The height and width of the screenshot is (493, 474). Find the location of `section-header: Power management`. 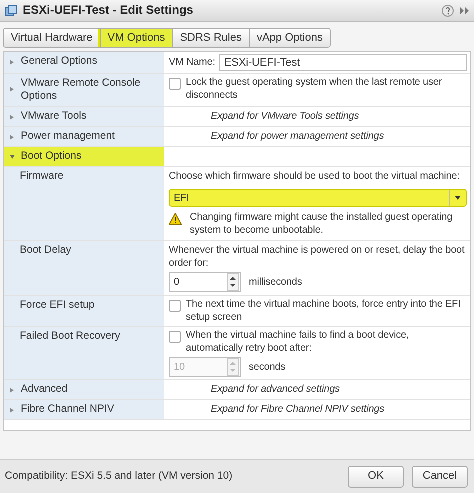

section-header: Power management is located at coordinates (84, 136).